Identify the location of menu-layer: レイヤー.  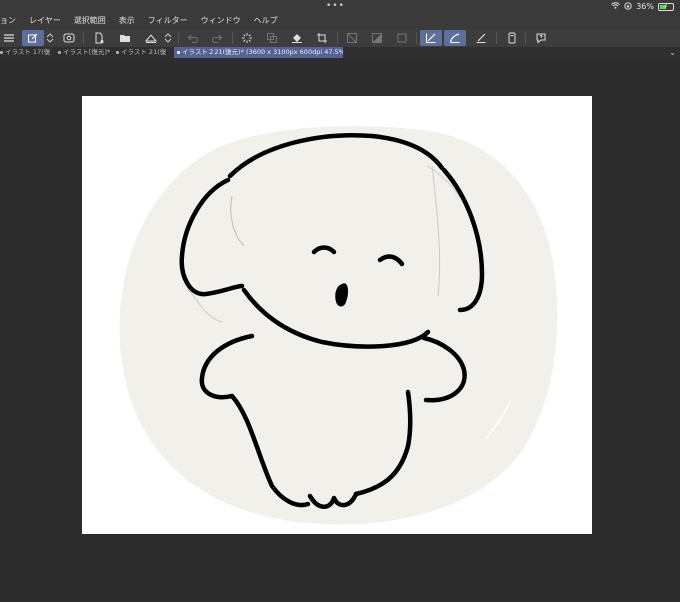
(45, 21).